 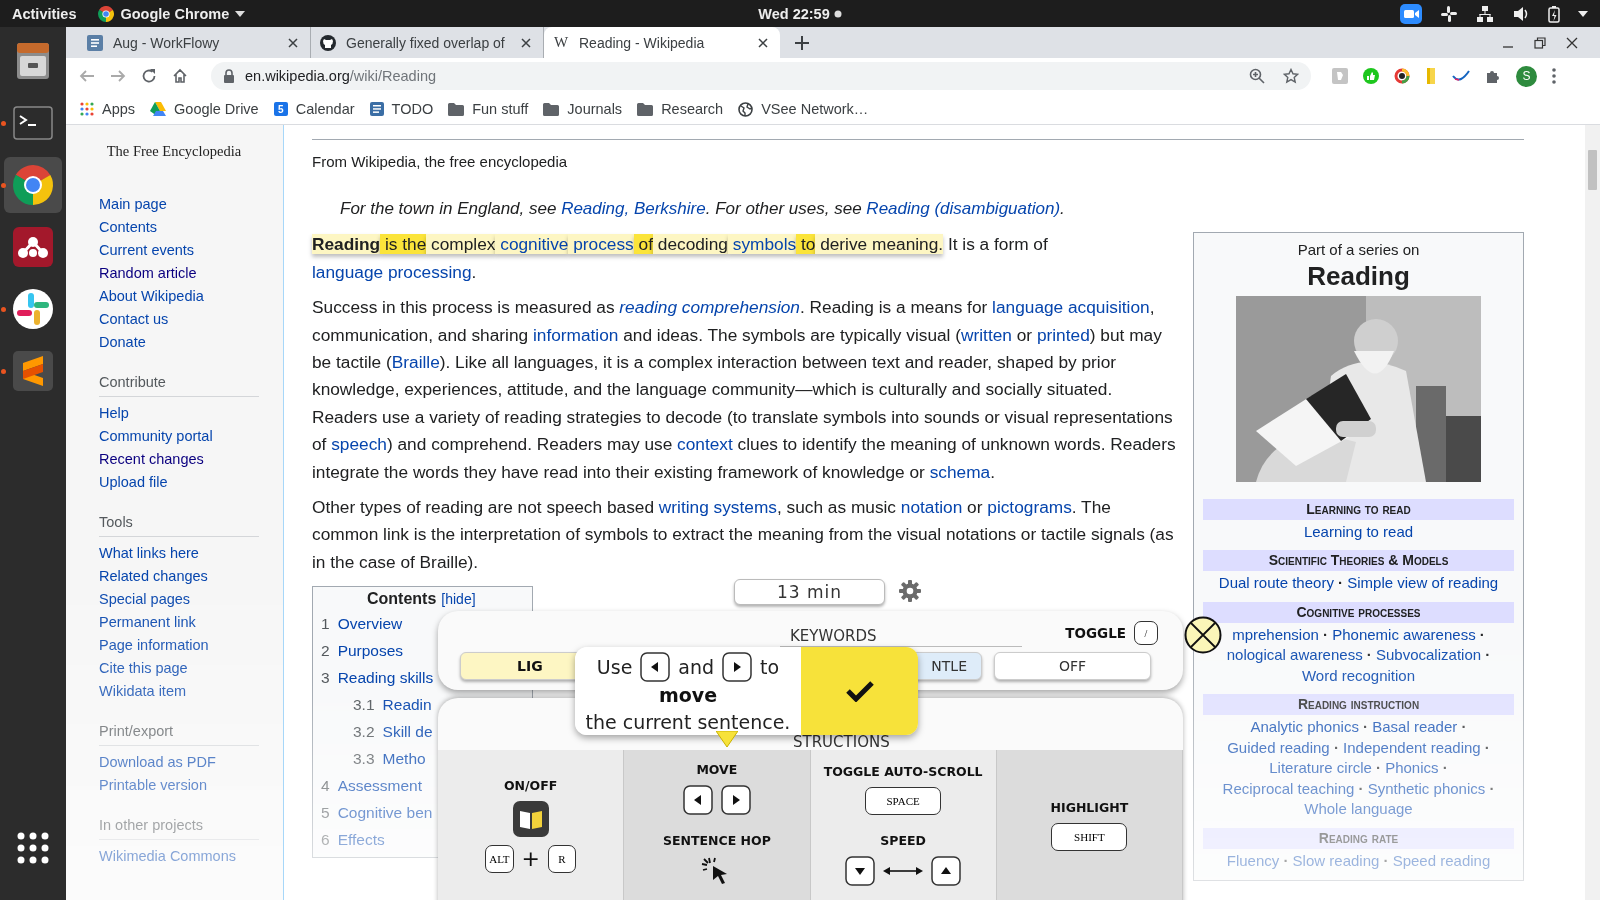 What do you see at coordinates (1358, 561) in the screenshot?
I see `section-heading: Scientific Theories & Models` at bounding box center [1358, 561].